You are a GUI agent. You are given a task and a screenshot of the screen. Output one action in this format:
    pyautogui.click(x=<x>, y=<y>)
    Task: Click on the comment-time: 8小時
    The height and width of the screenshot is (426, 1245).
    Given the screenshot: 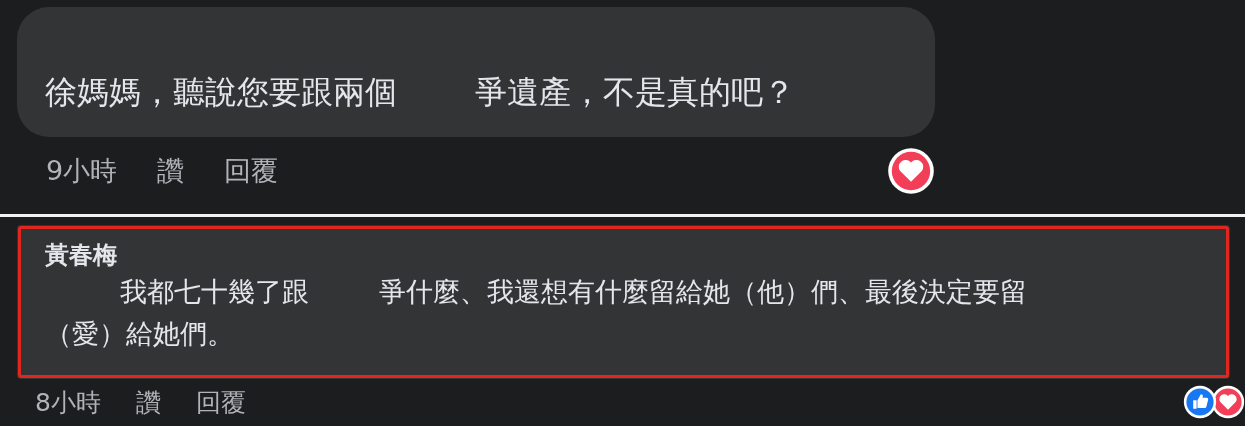 What is the action you would take?
    pyautogui.click(x=68, y=402)
    